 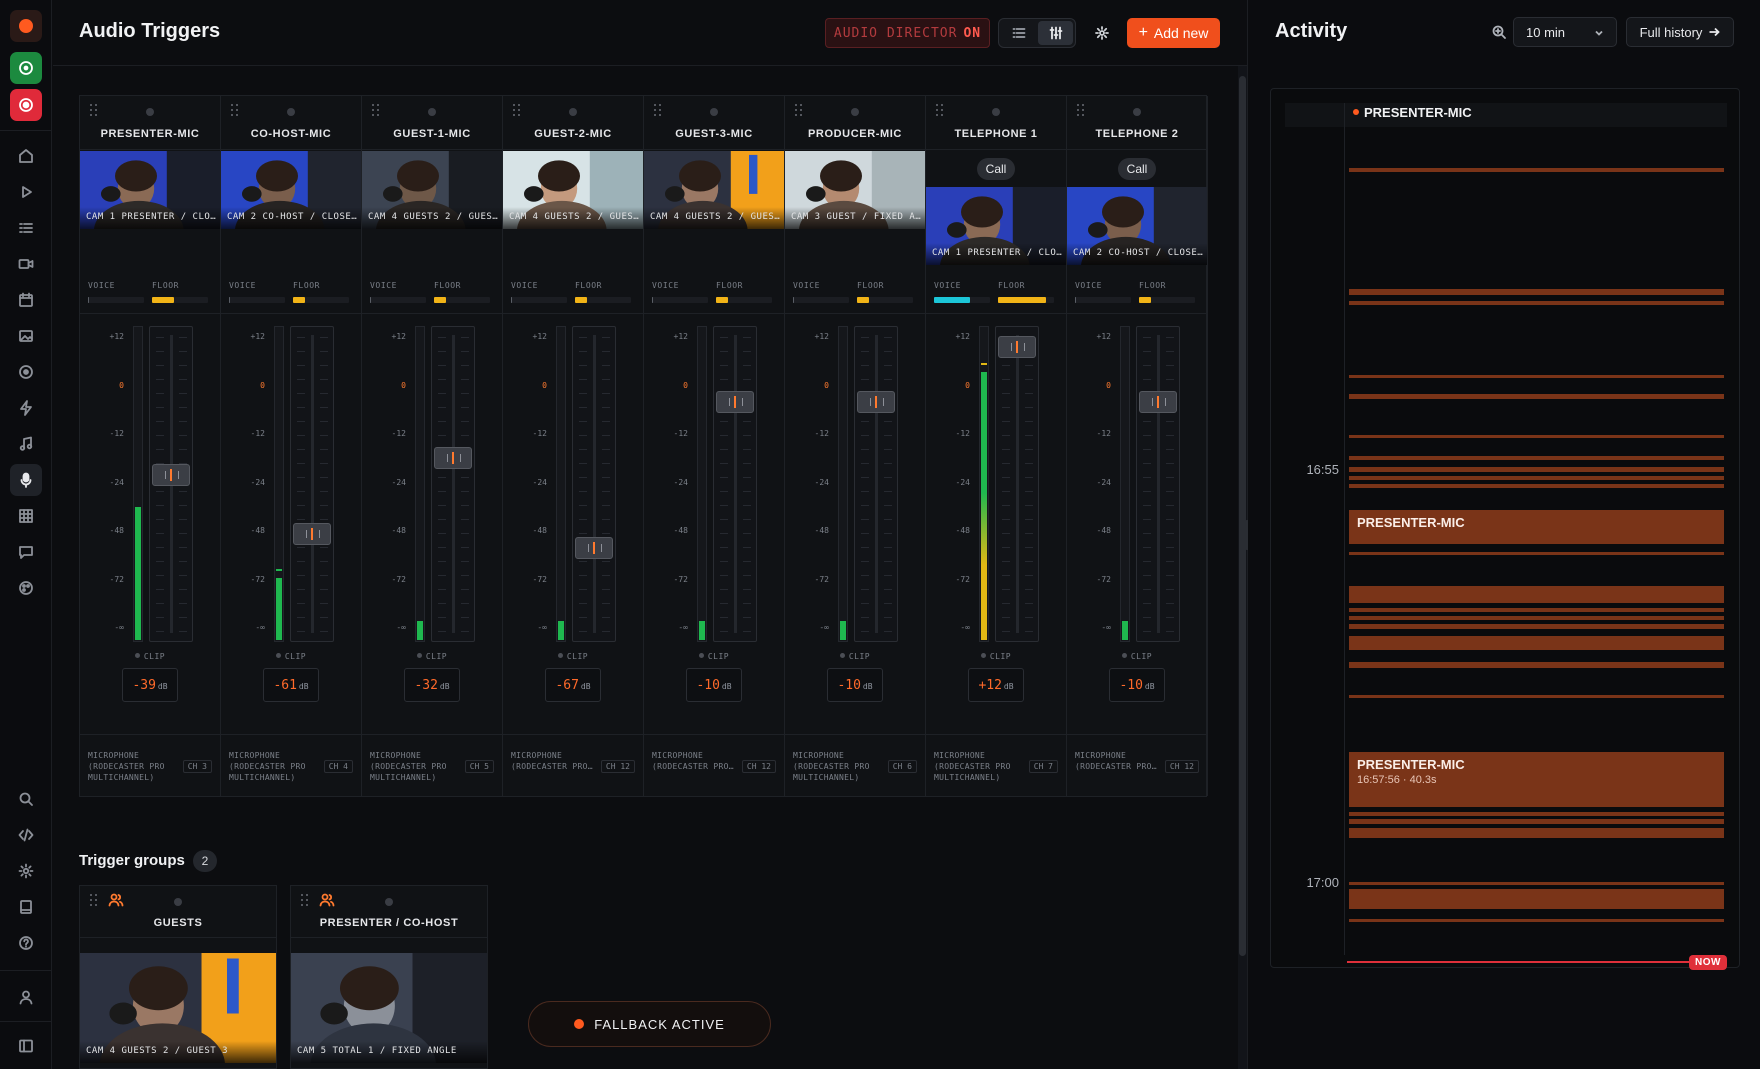 I want to click on level-readout: +12 dB, so click(x=996, y=685).